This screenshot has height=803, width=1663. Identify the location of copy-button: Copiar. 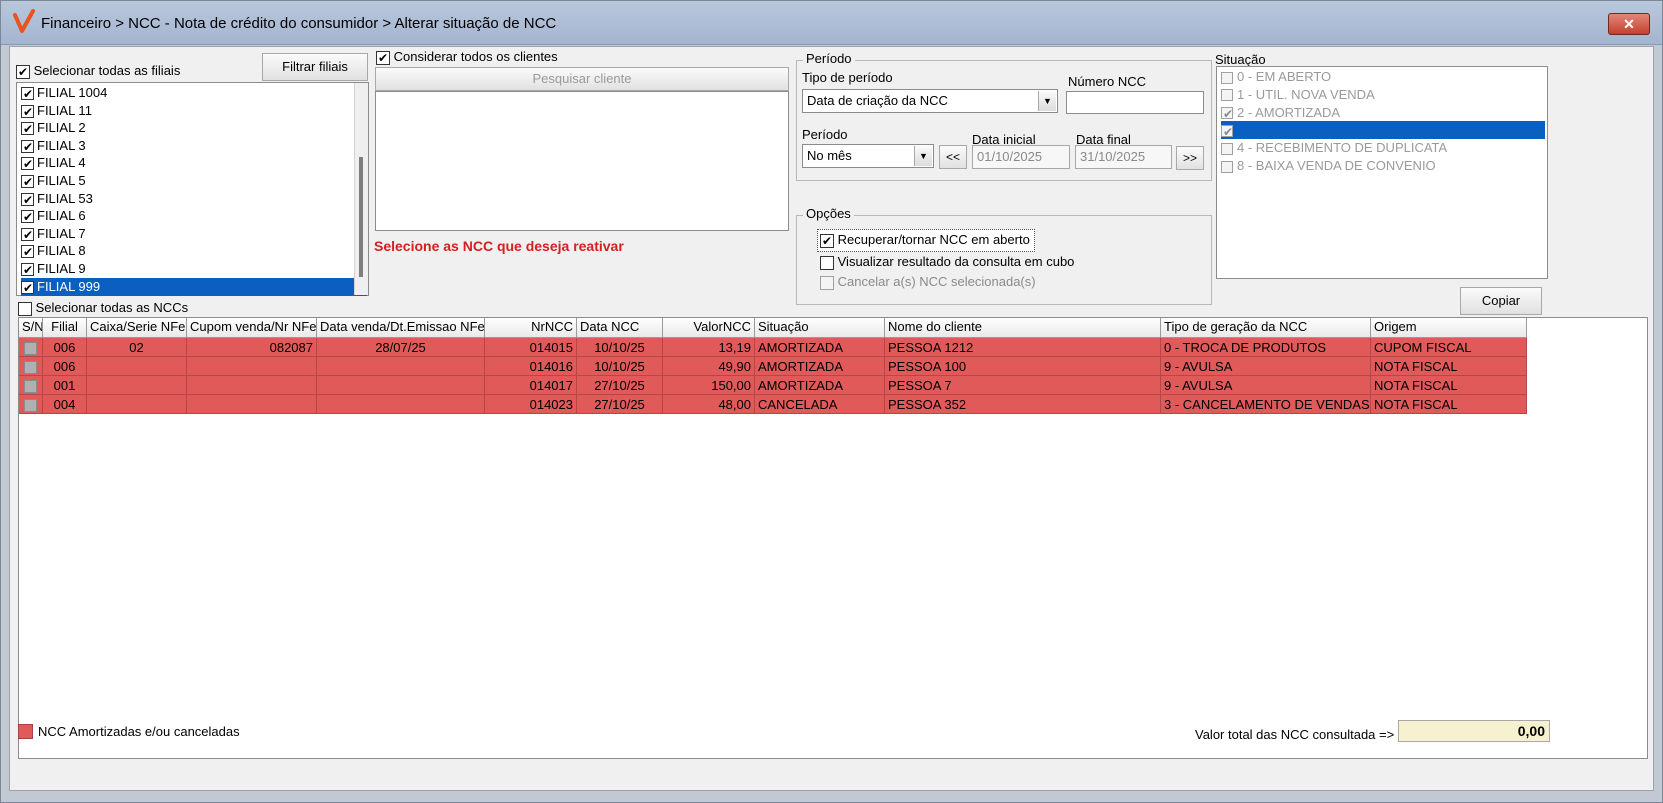
(1501, 301).